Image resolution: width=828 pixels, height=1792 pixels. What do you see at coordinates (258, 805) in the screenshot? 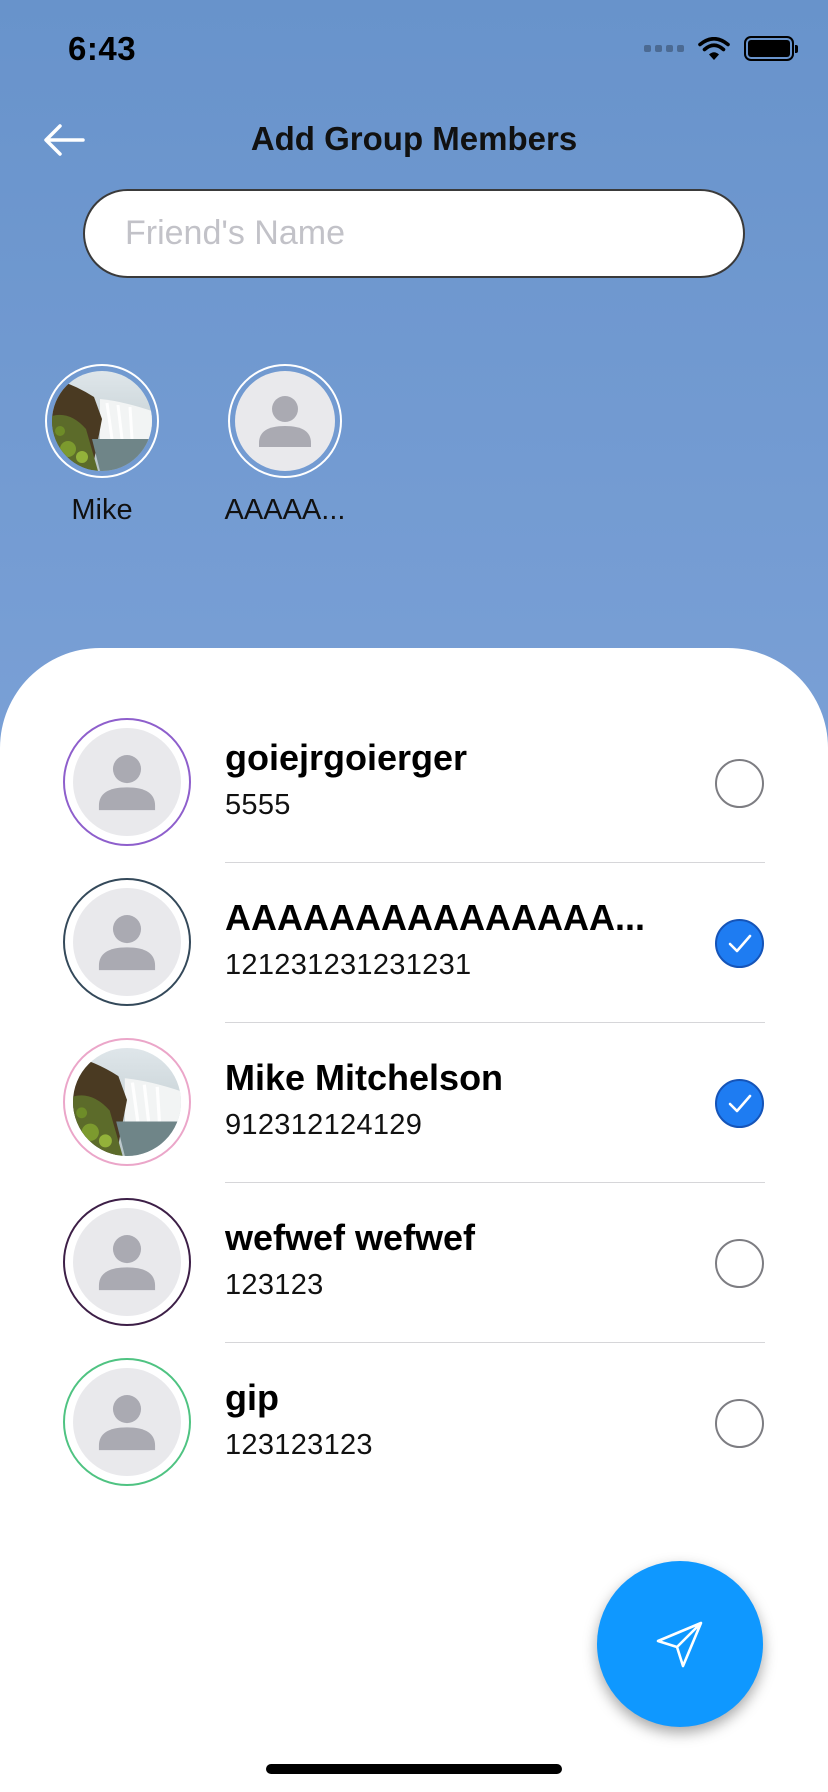
I see `contact-phone: 5555` at bounding box center [258, 805].